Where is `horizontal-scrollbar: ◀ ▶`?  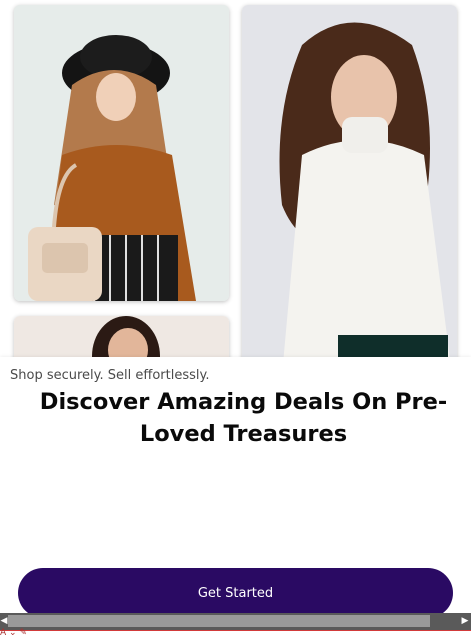
horizontal-scrollbar: ◀ ▶ is located at coordinates (235, 621).